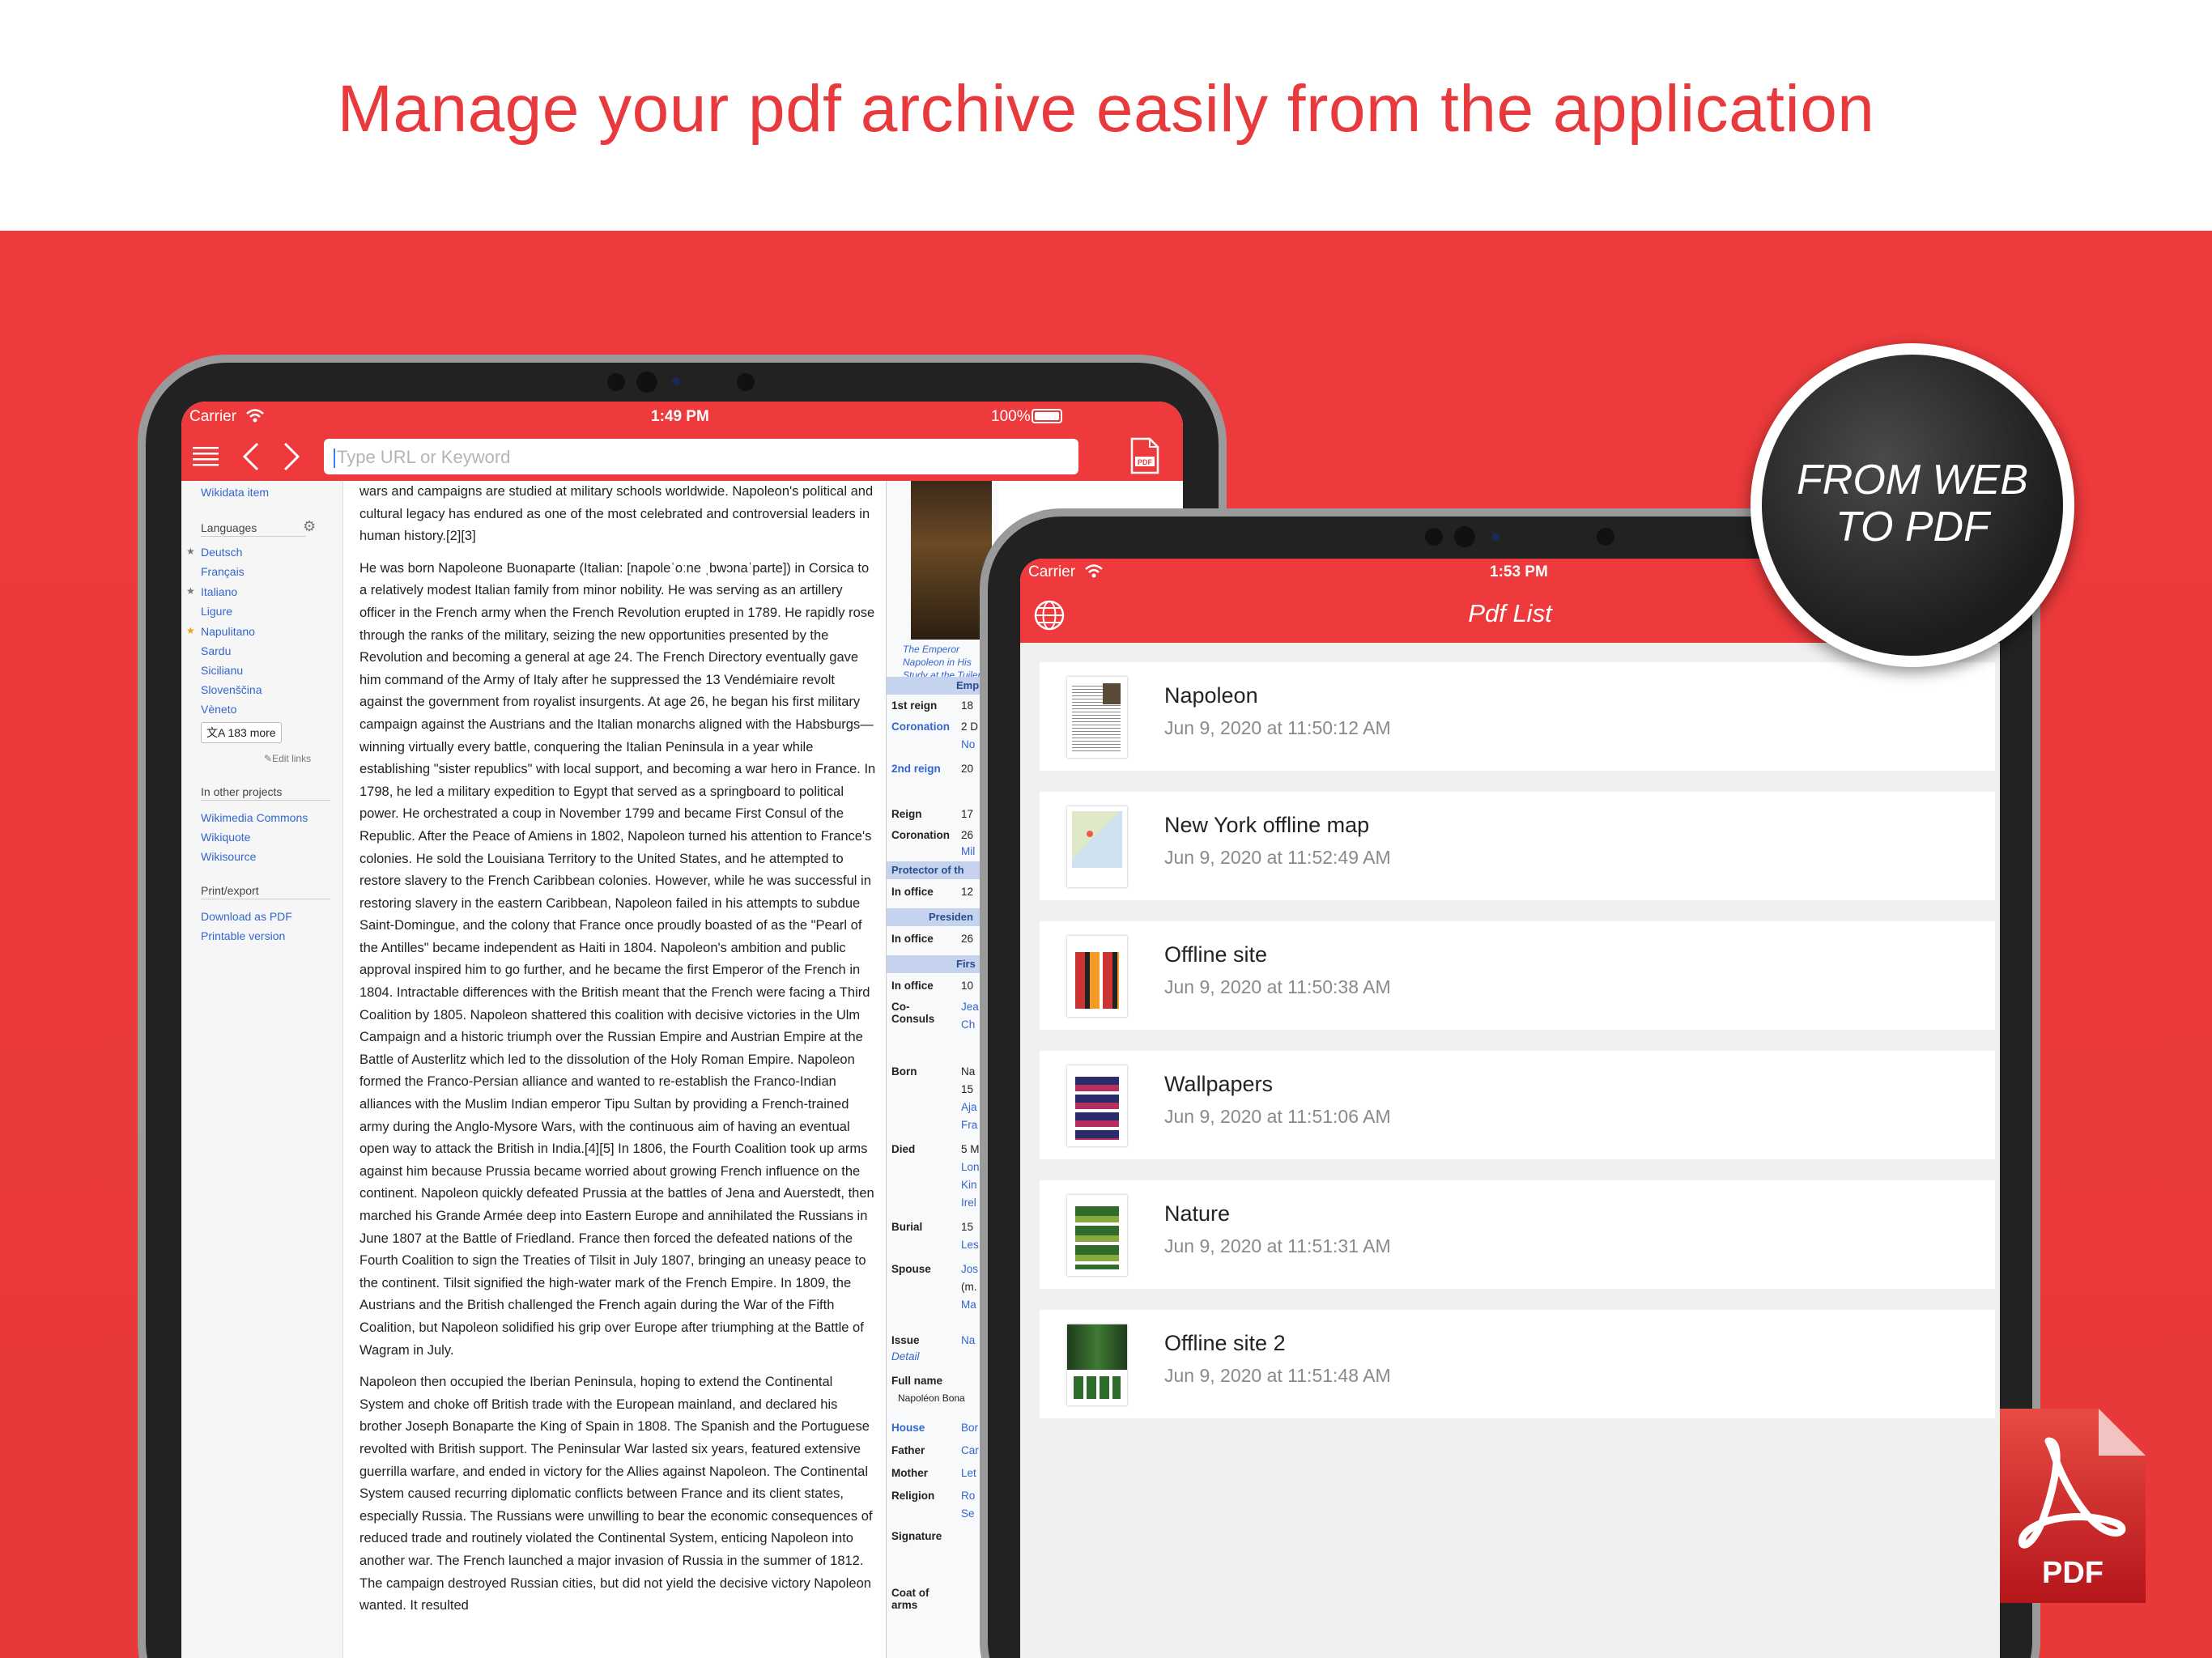 This screenshot has width=2212, height=1658. What do you see at coordinates (968, 1513) in the screenshot?
I see `infobox-value: Se` at bounding box center [968, 1513].